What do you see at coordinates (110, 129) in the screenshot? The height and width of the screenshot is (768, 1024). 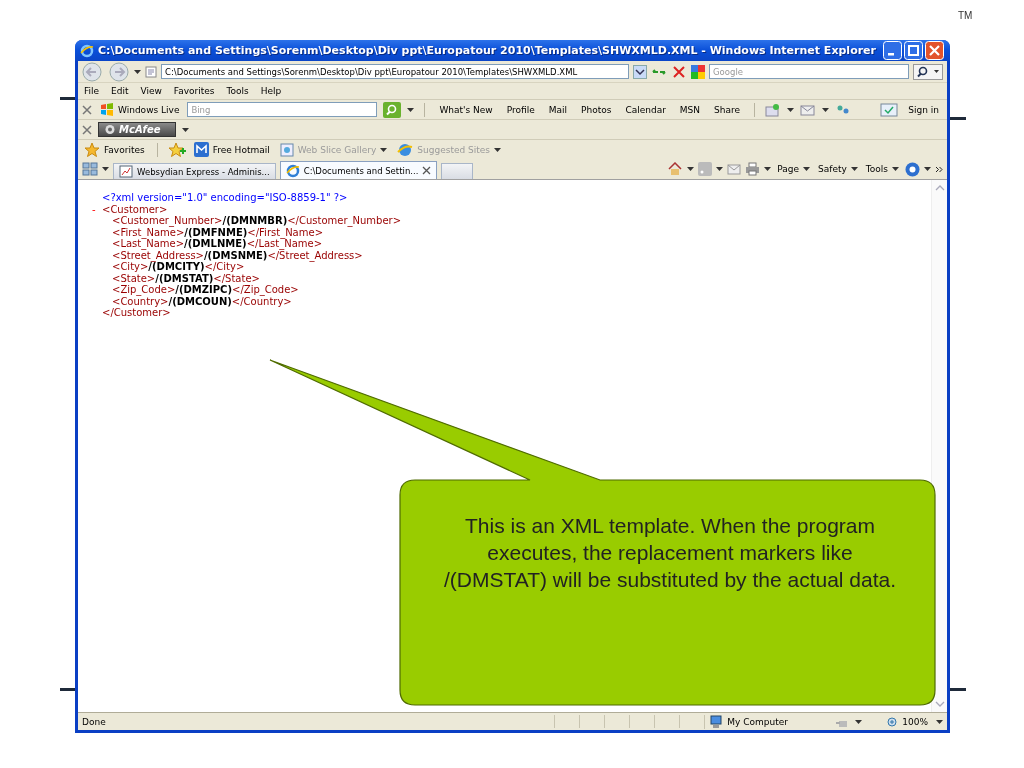 I see `shield-icon` at bounding box center [110, 129].